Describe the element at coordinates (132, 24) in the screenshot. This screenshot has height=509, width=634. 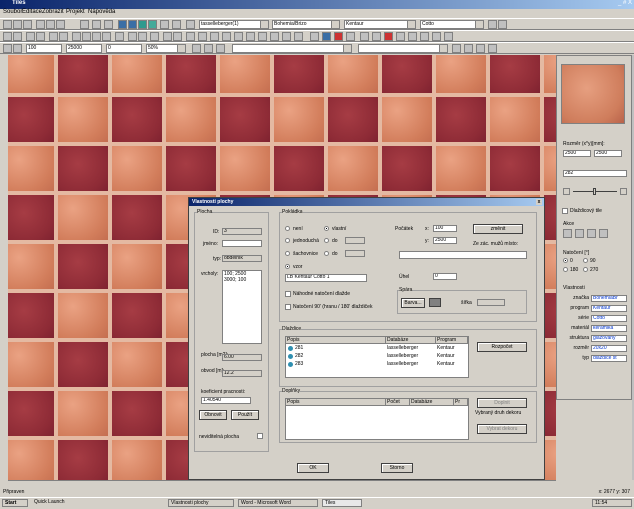
I see `tile-blue2-icon` at that location.